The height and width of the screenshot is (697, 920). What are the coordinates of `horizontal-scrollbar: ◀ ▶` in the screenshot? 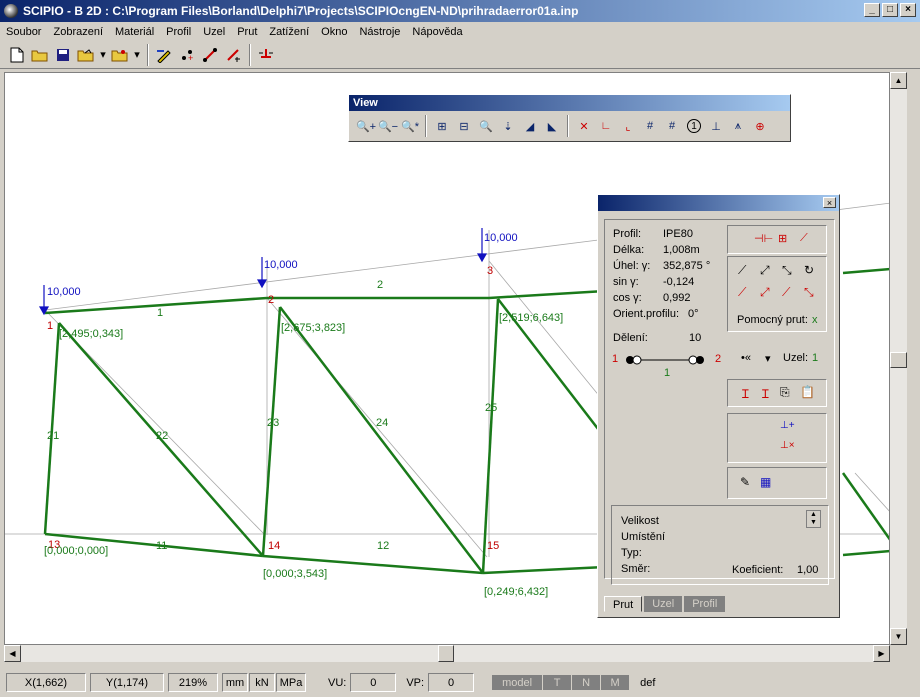 It's located at (447, 653).